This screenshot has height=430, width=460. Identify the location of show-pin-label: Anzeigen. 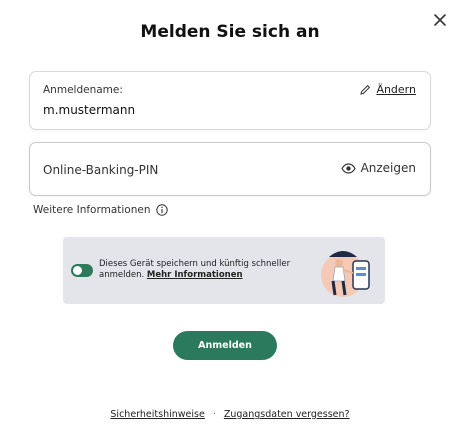
(388, 168).